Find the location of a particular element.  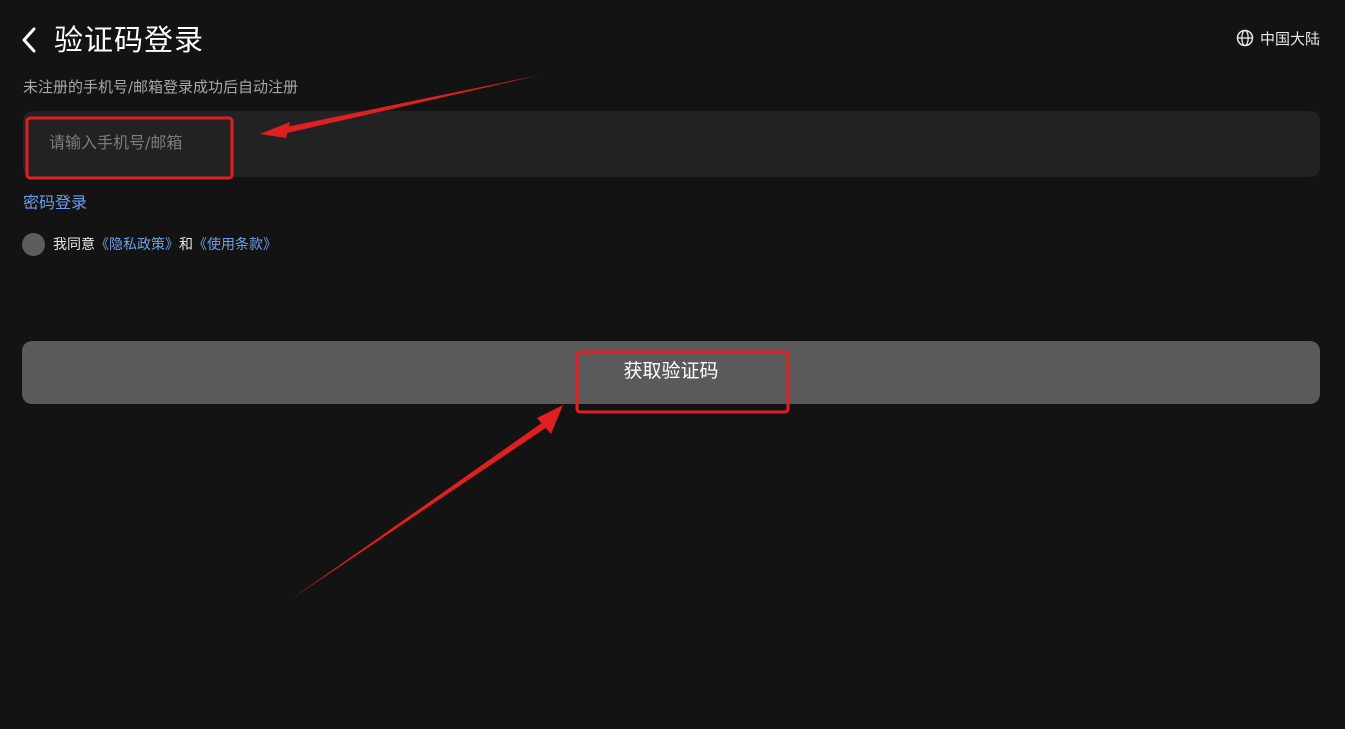

header: 验证码登录 中国大陆 is located at coordinates (672, 40).